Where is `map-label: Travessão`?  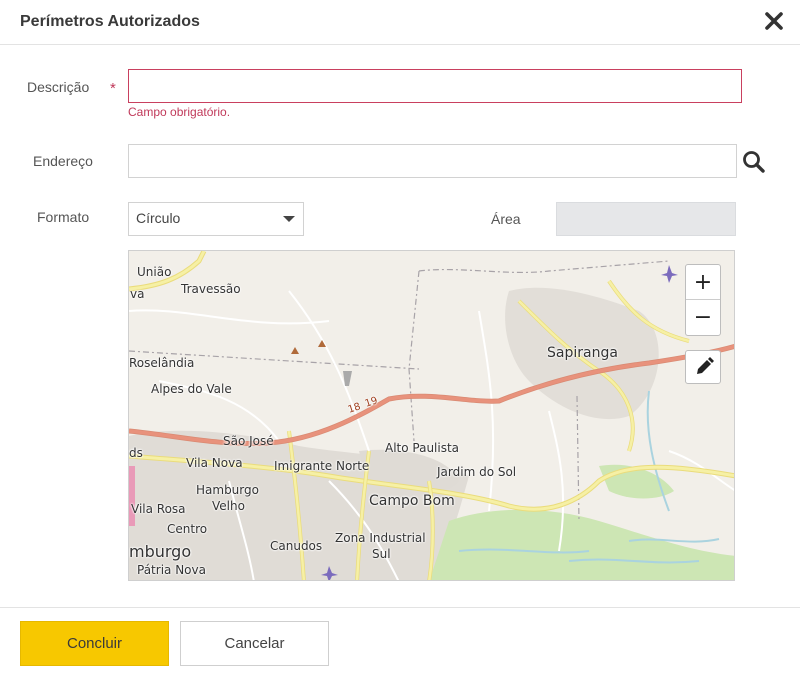
map-label: Travessão is located at coordinates (211, 289).